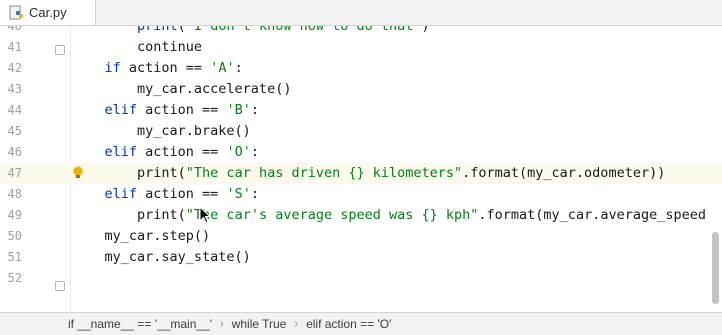 Image resolution: width=722 pixels, height=335 pixels. What do you see at coordinates (14, 152) in the screenshot?
I see `line-number: 46` at bounding box center [14, 152].